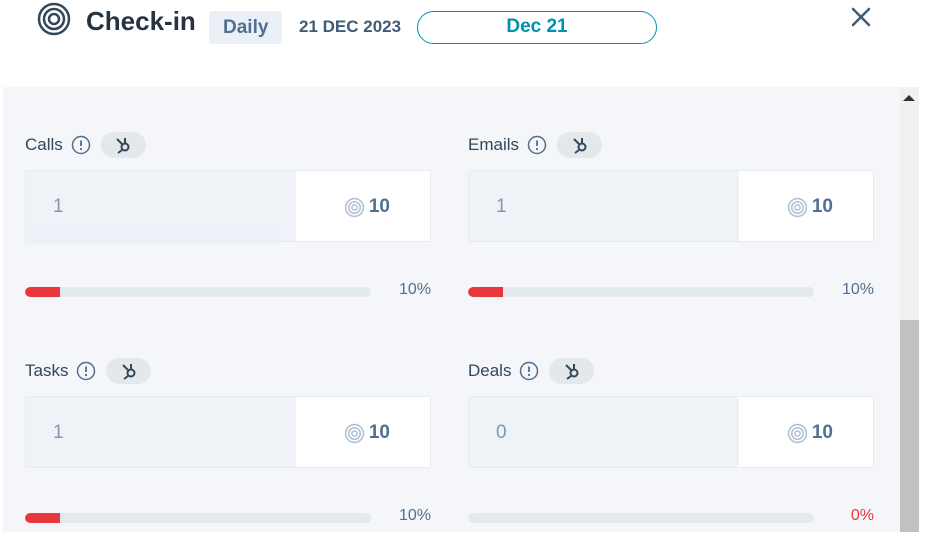 The image size is (946, 556). I want to click on metric-header: Deals, so click(531, 371).